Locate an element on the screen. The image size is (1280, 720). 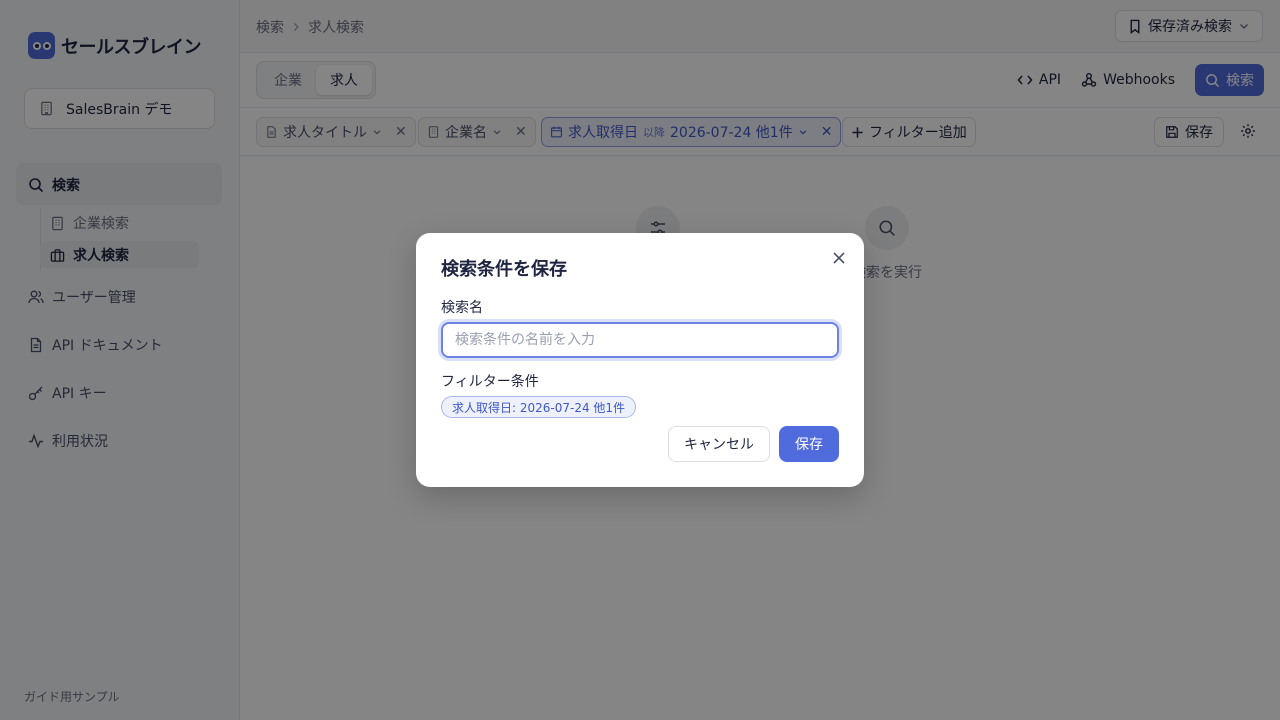
dialog-title: 検索条件を保存 is located at coordinates (504, 269).